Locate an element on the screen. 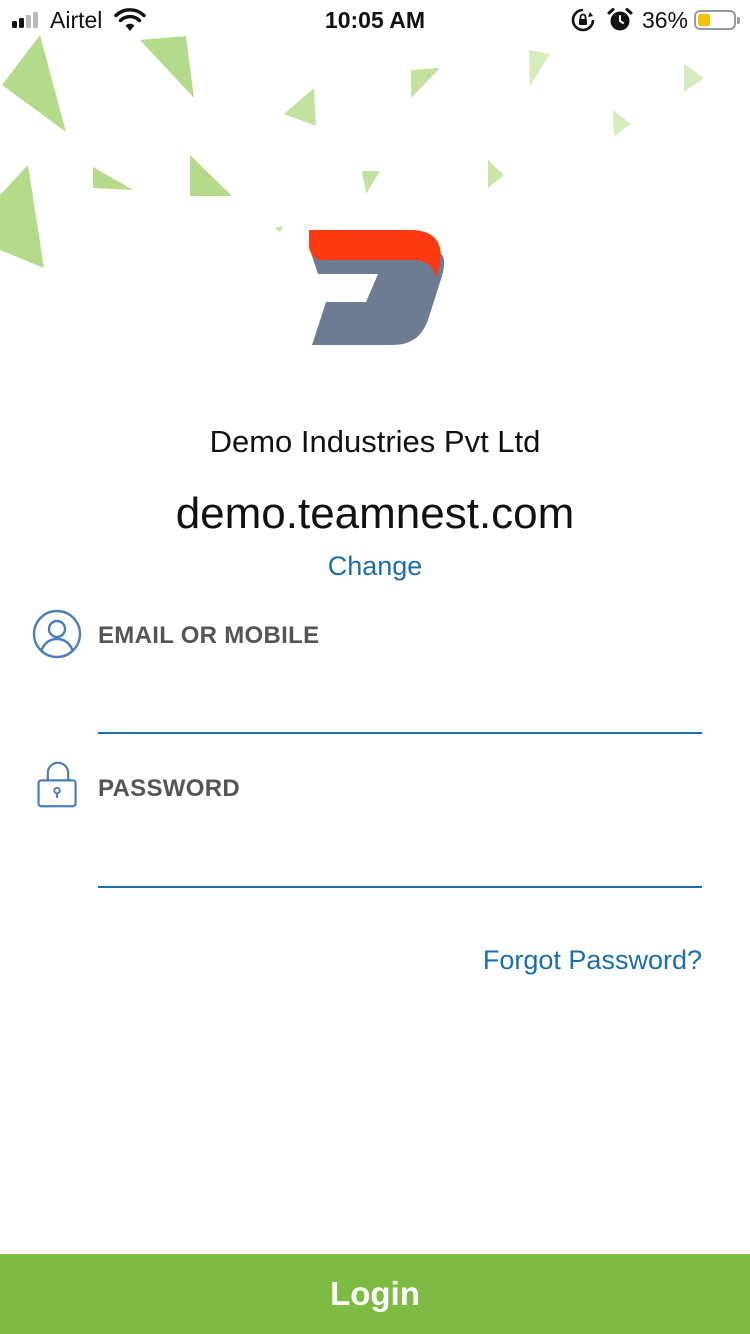 The height and width of the screenshot is (1334, 750). password-input is located at coordinates (400, 865).